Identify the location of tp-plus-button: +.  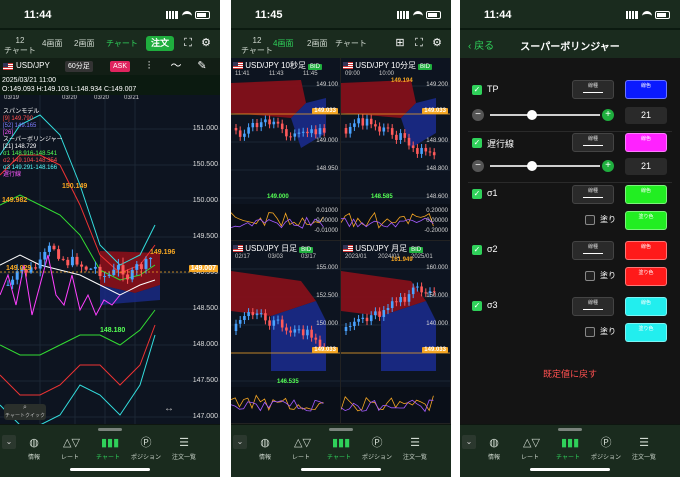
(608, 115).